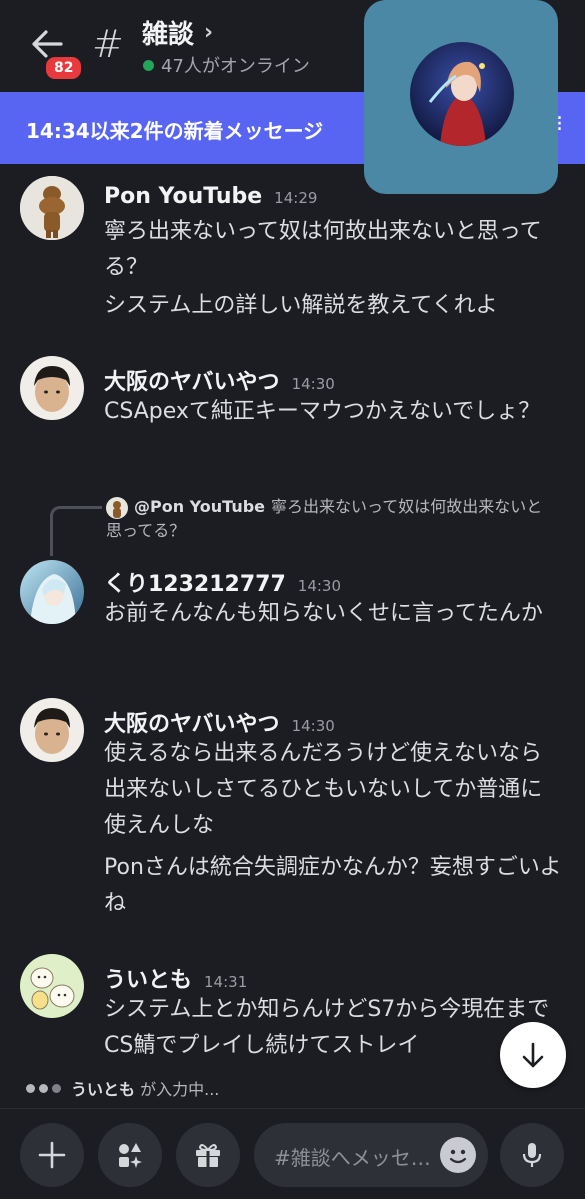 The image size is (585, 1199). I want to click on message-author: Pon YouTube 14:29, so click(210, 196).